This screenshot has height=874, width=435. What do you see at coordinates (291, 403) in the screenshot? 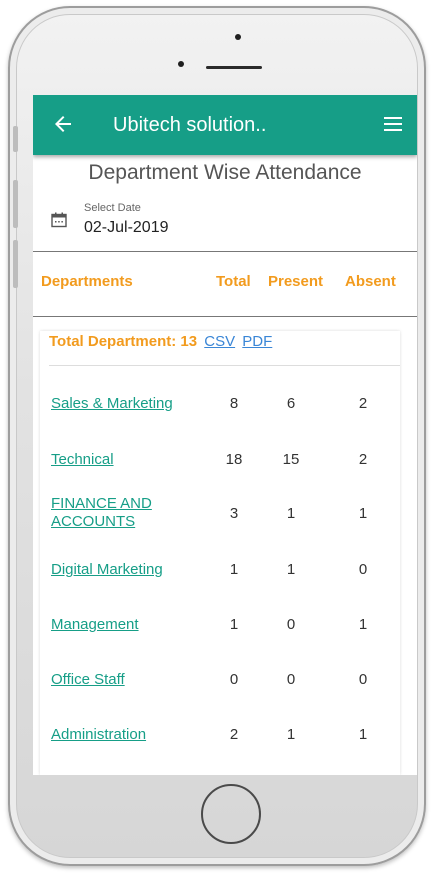
I see `present-cell: 6` at bounding box center [291, 403].